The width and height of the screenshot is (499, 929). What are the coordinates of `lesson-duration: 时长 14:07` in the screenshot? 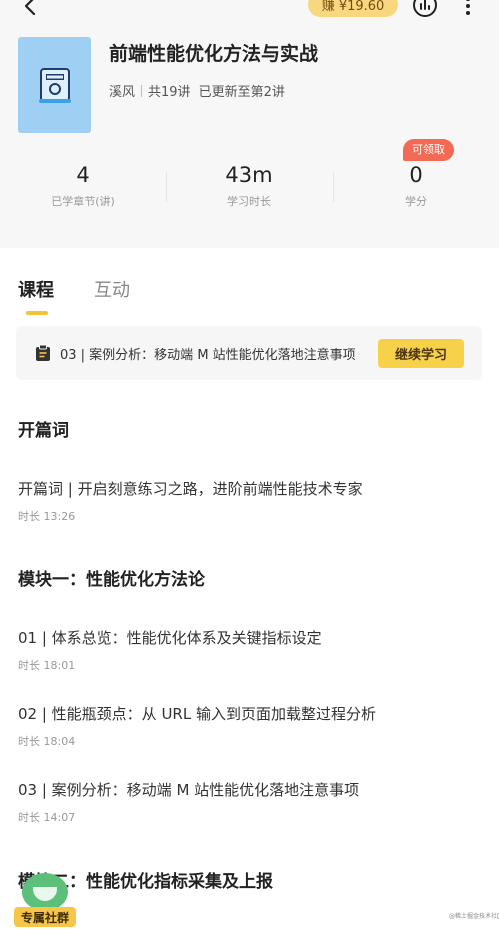 It's located at (47, 817).